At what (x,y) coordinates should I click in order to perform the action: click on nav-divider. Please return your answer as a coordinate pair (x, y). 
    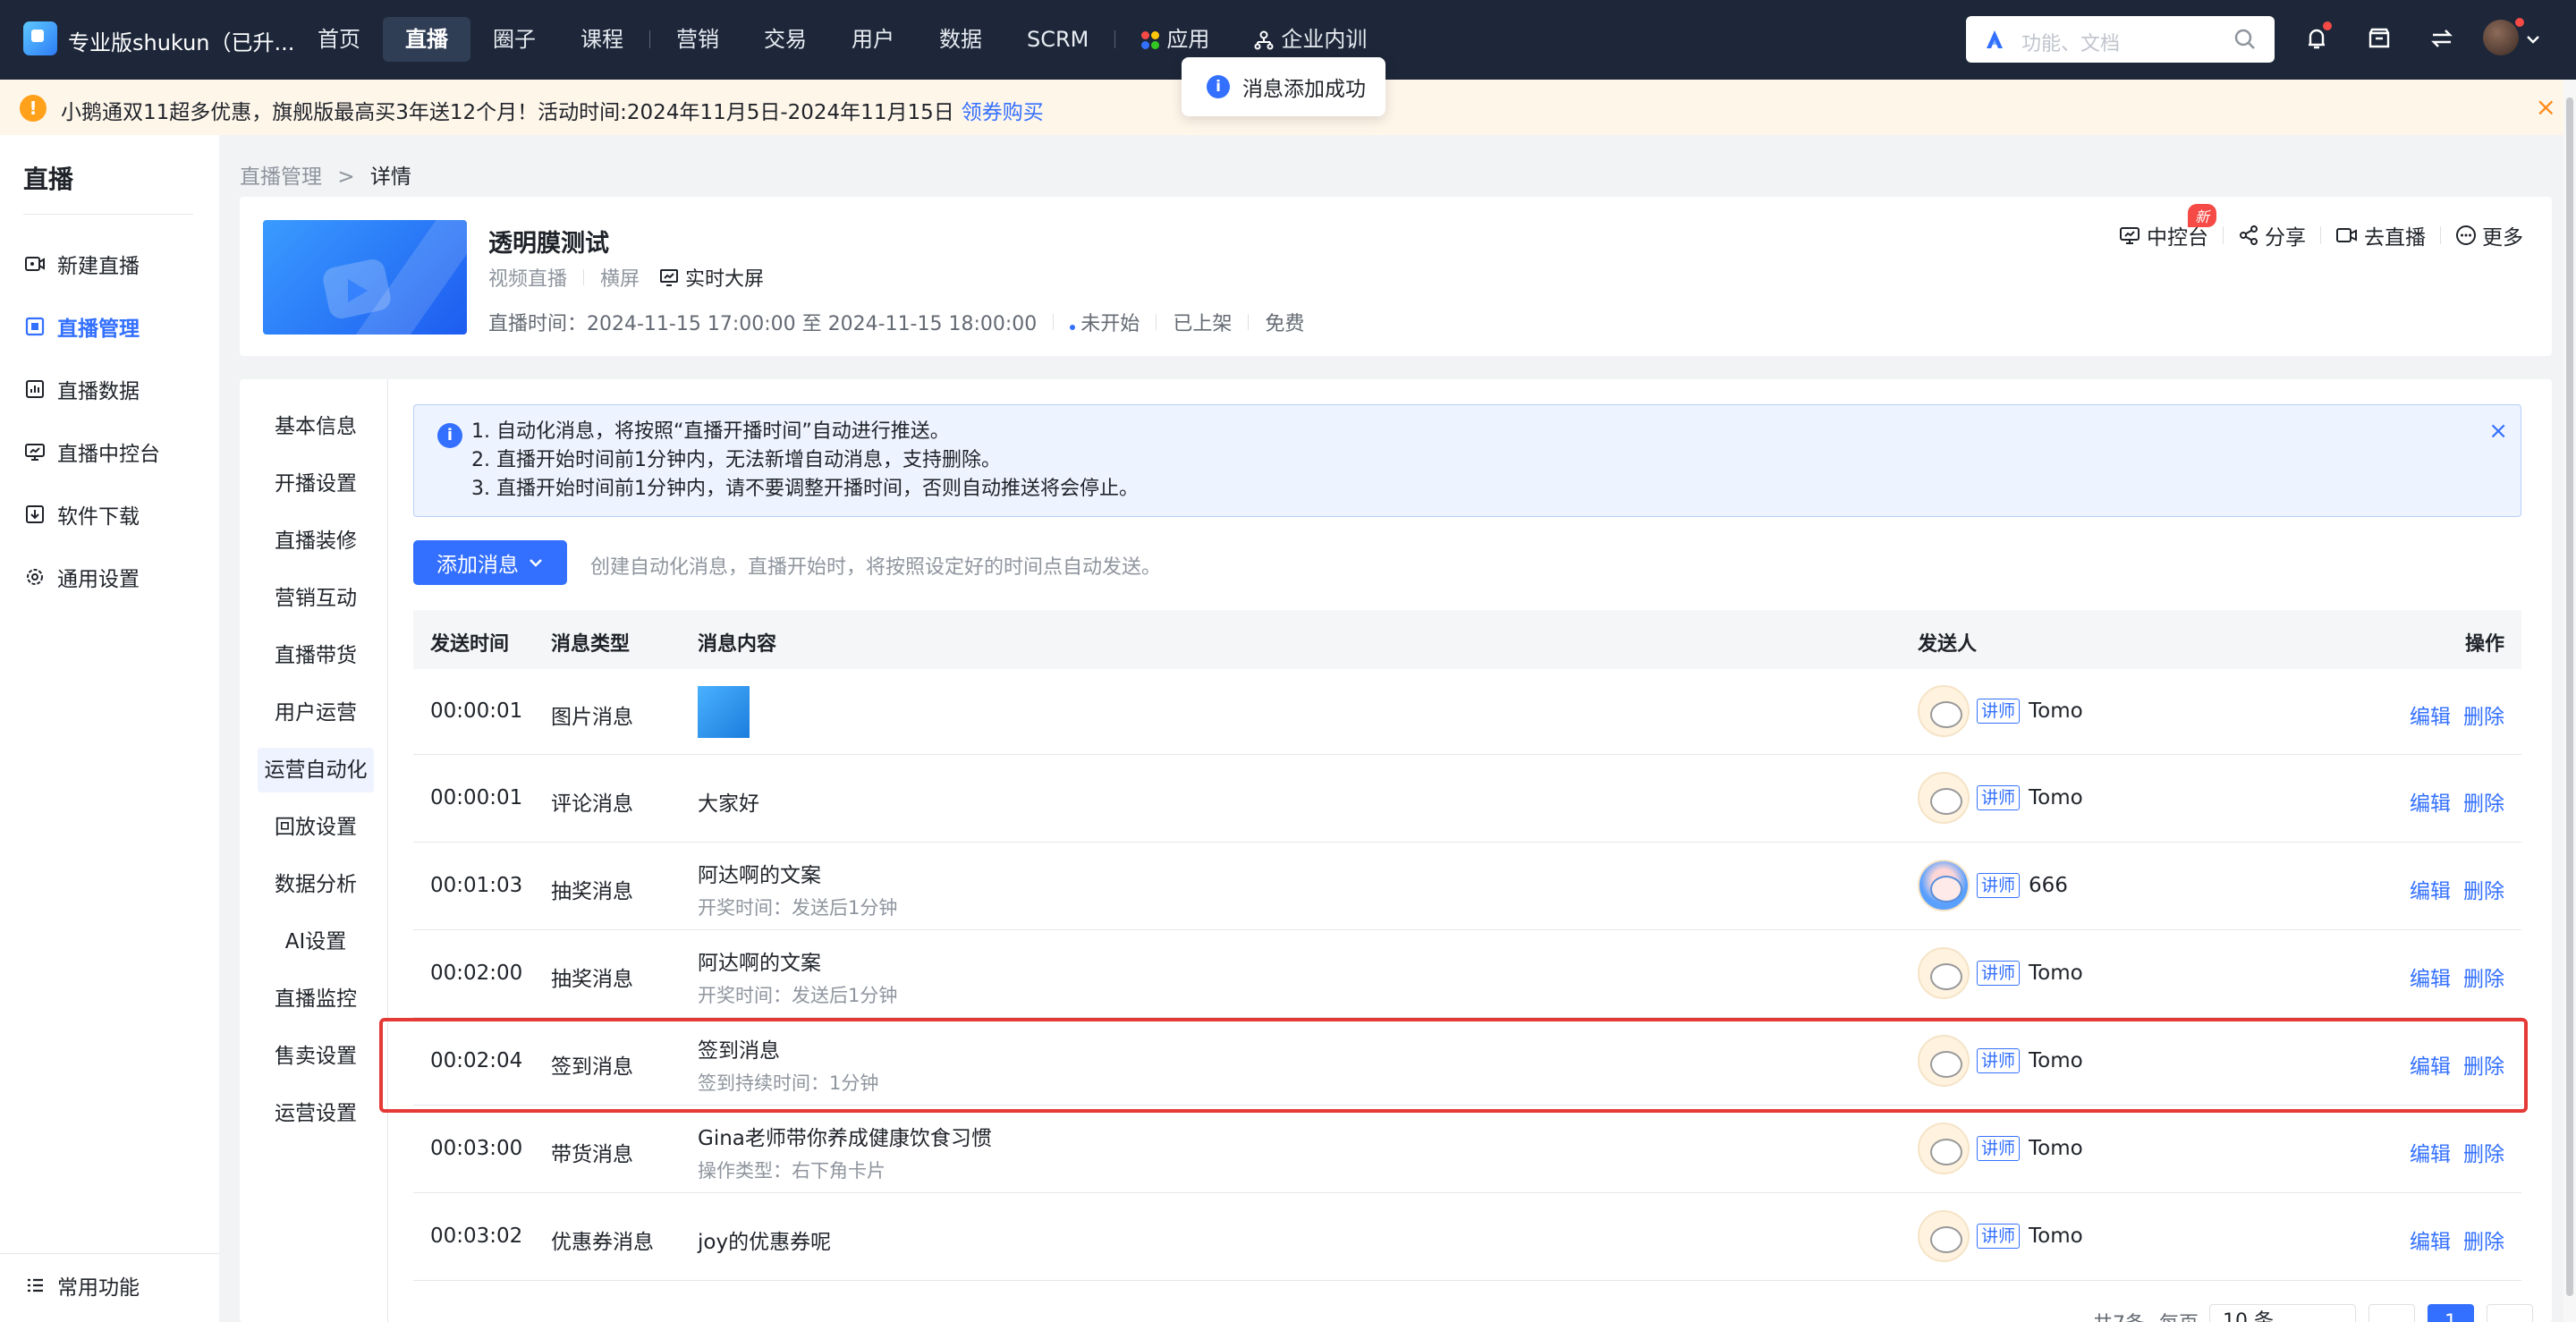
    Looking at the image, I should click on (649, 39).